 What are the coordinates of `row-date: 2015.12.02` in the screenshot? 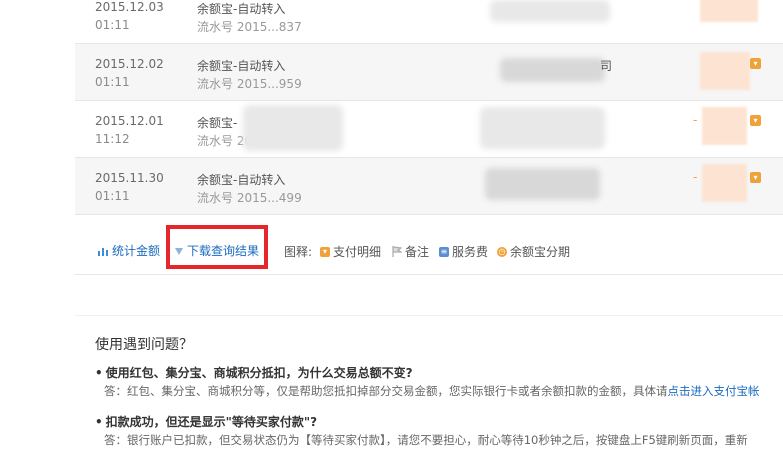 It's located at (129, 64).